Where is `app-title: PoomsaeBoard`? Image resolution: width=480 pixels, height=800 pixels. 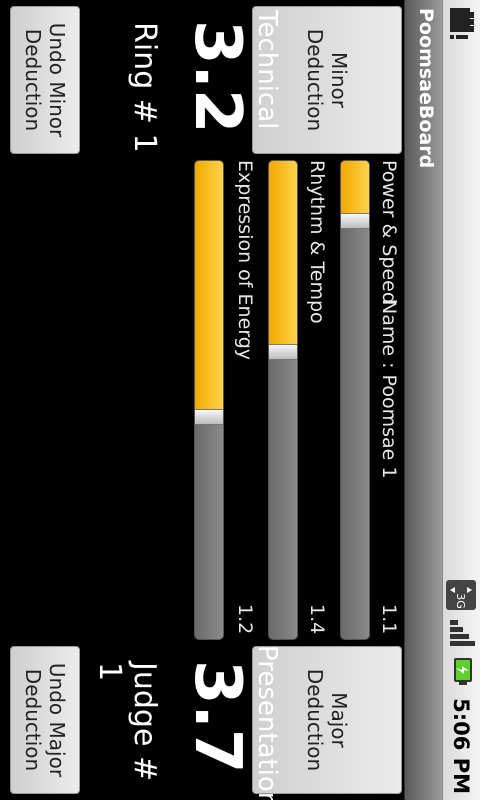
app-title: PoomsaeBoard is located at coordinates (426, 88).